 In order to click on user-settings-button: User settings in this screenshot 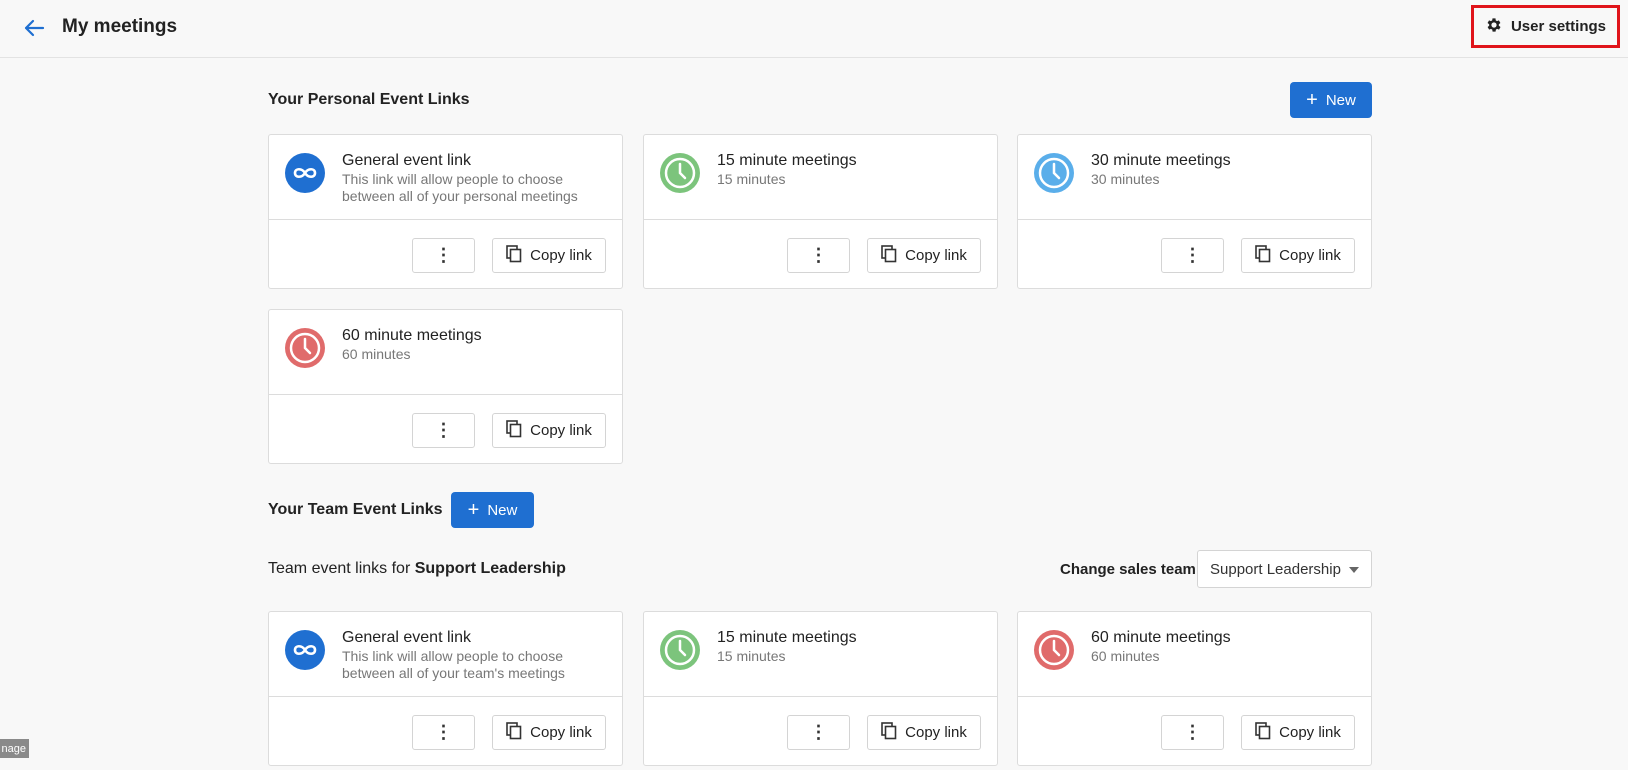, I will do `click(1545, 26)`.